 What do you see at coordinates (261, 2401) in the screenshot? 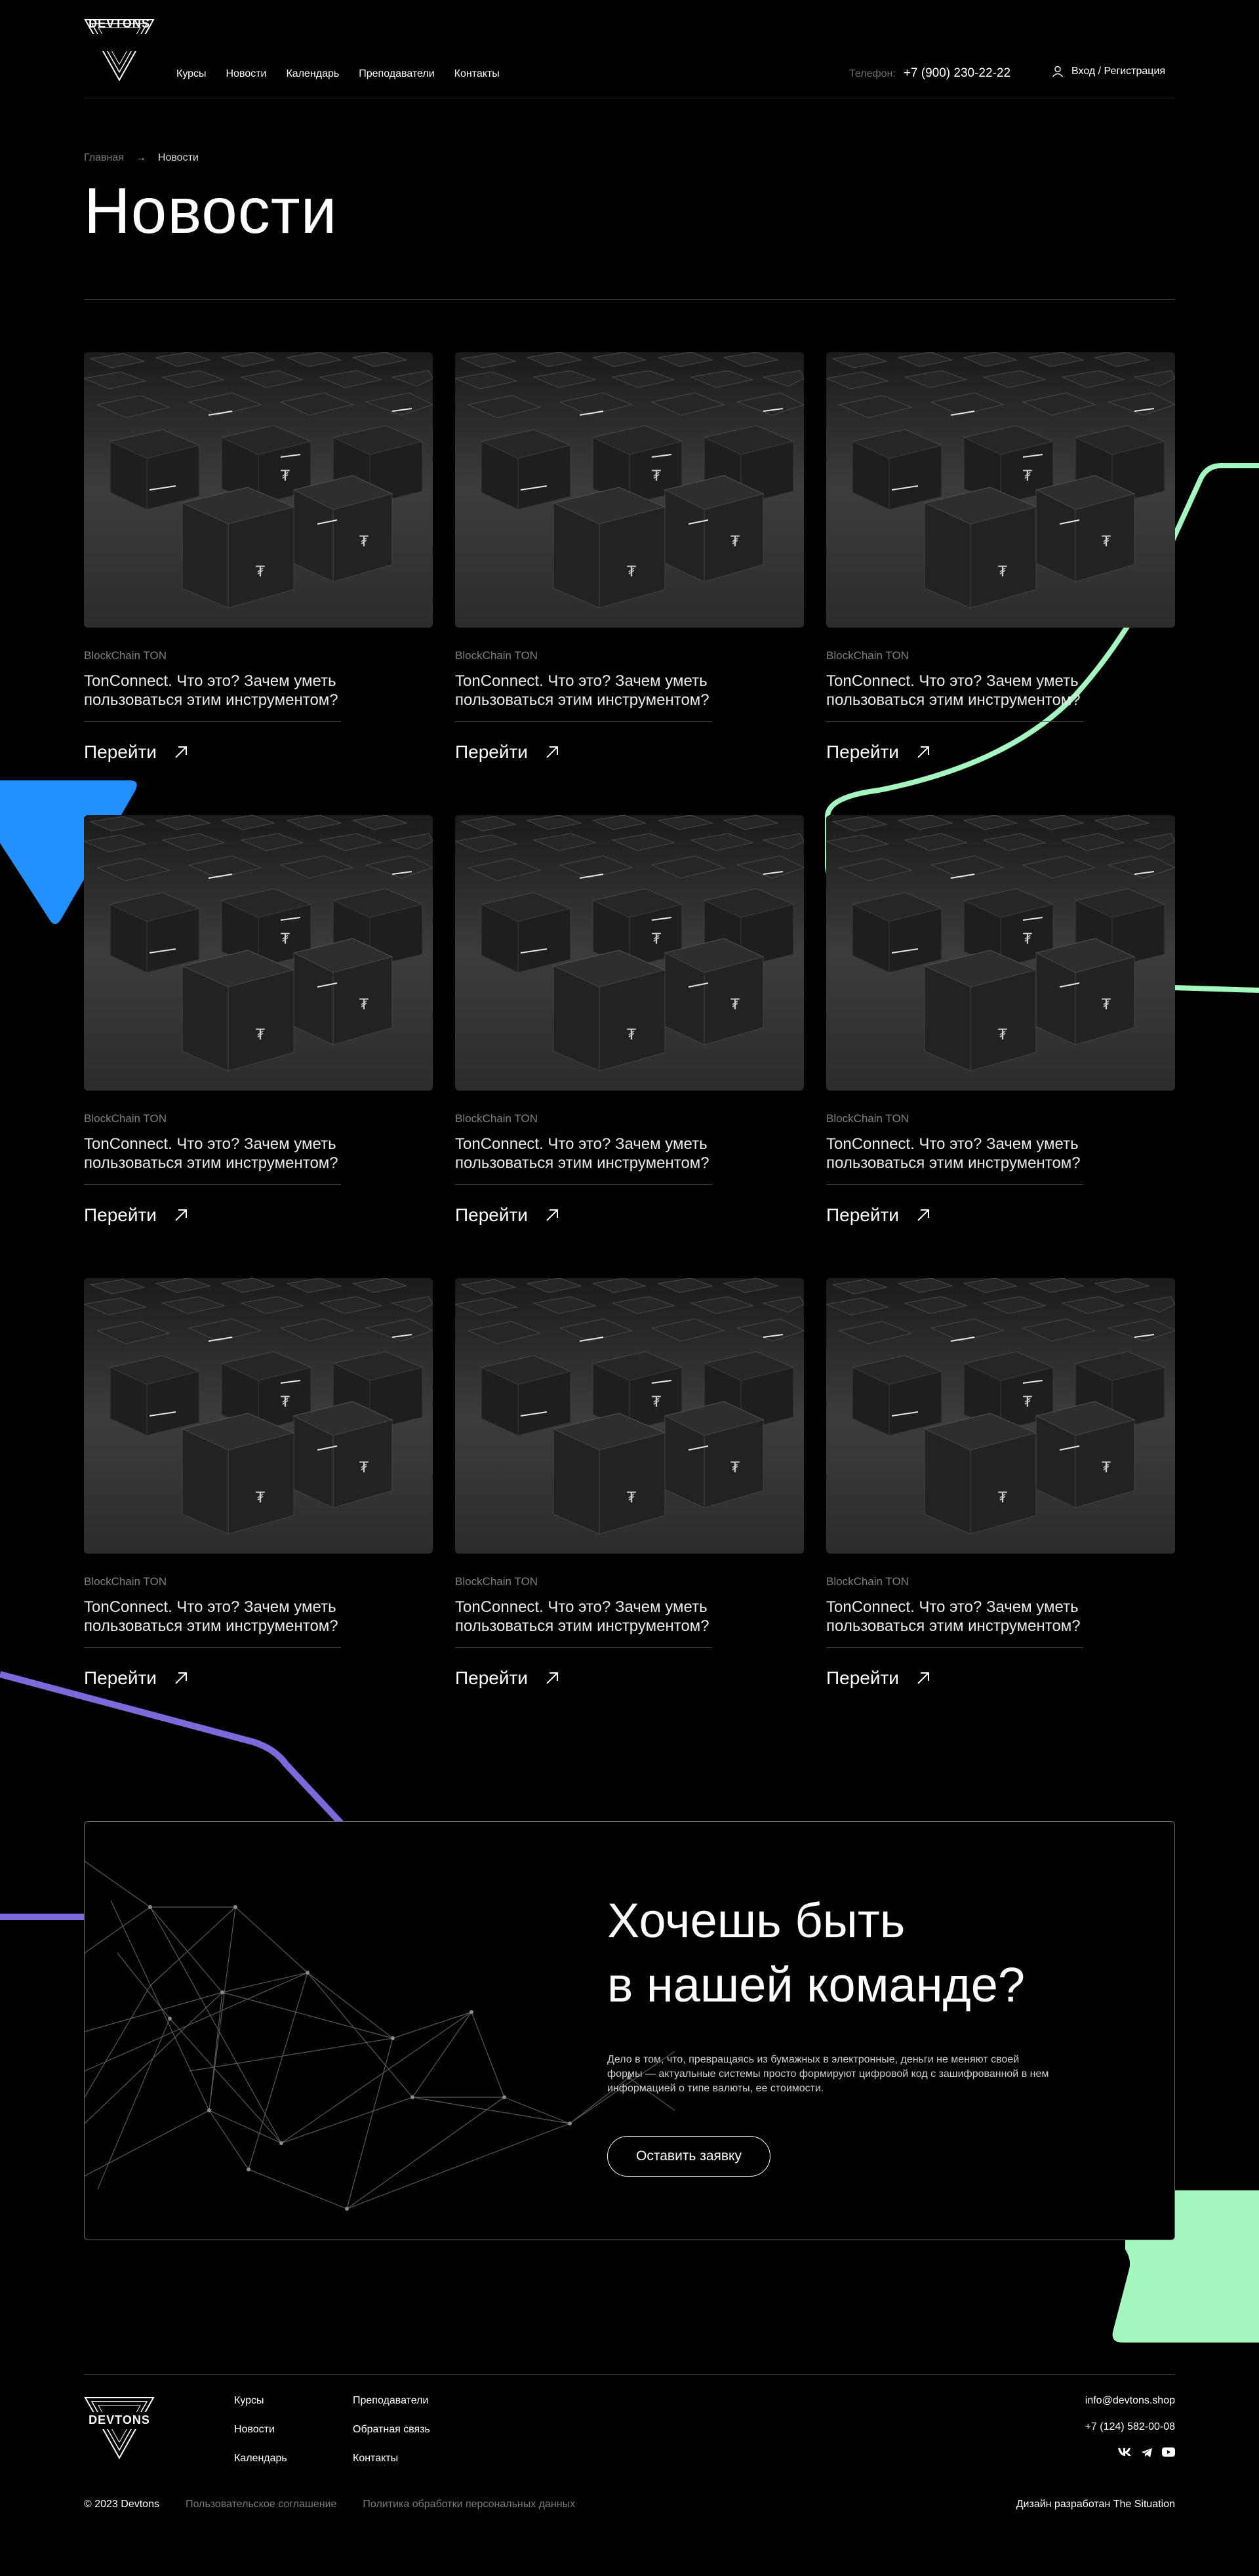
I see `footer-link-courses: Курсы` at bounding box center [261, 2401].